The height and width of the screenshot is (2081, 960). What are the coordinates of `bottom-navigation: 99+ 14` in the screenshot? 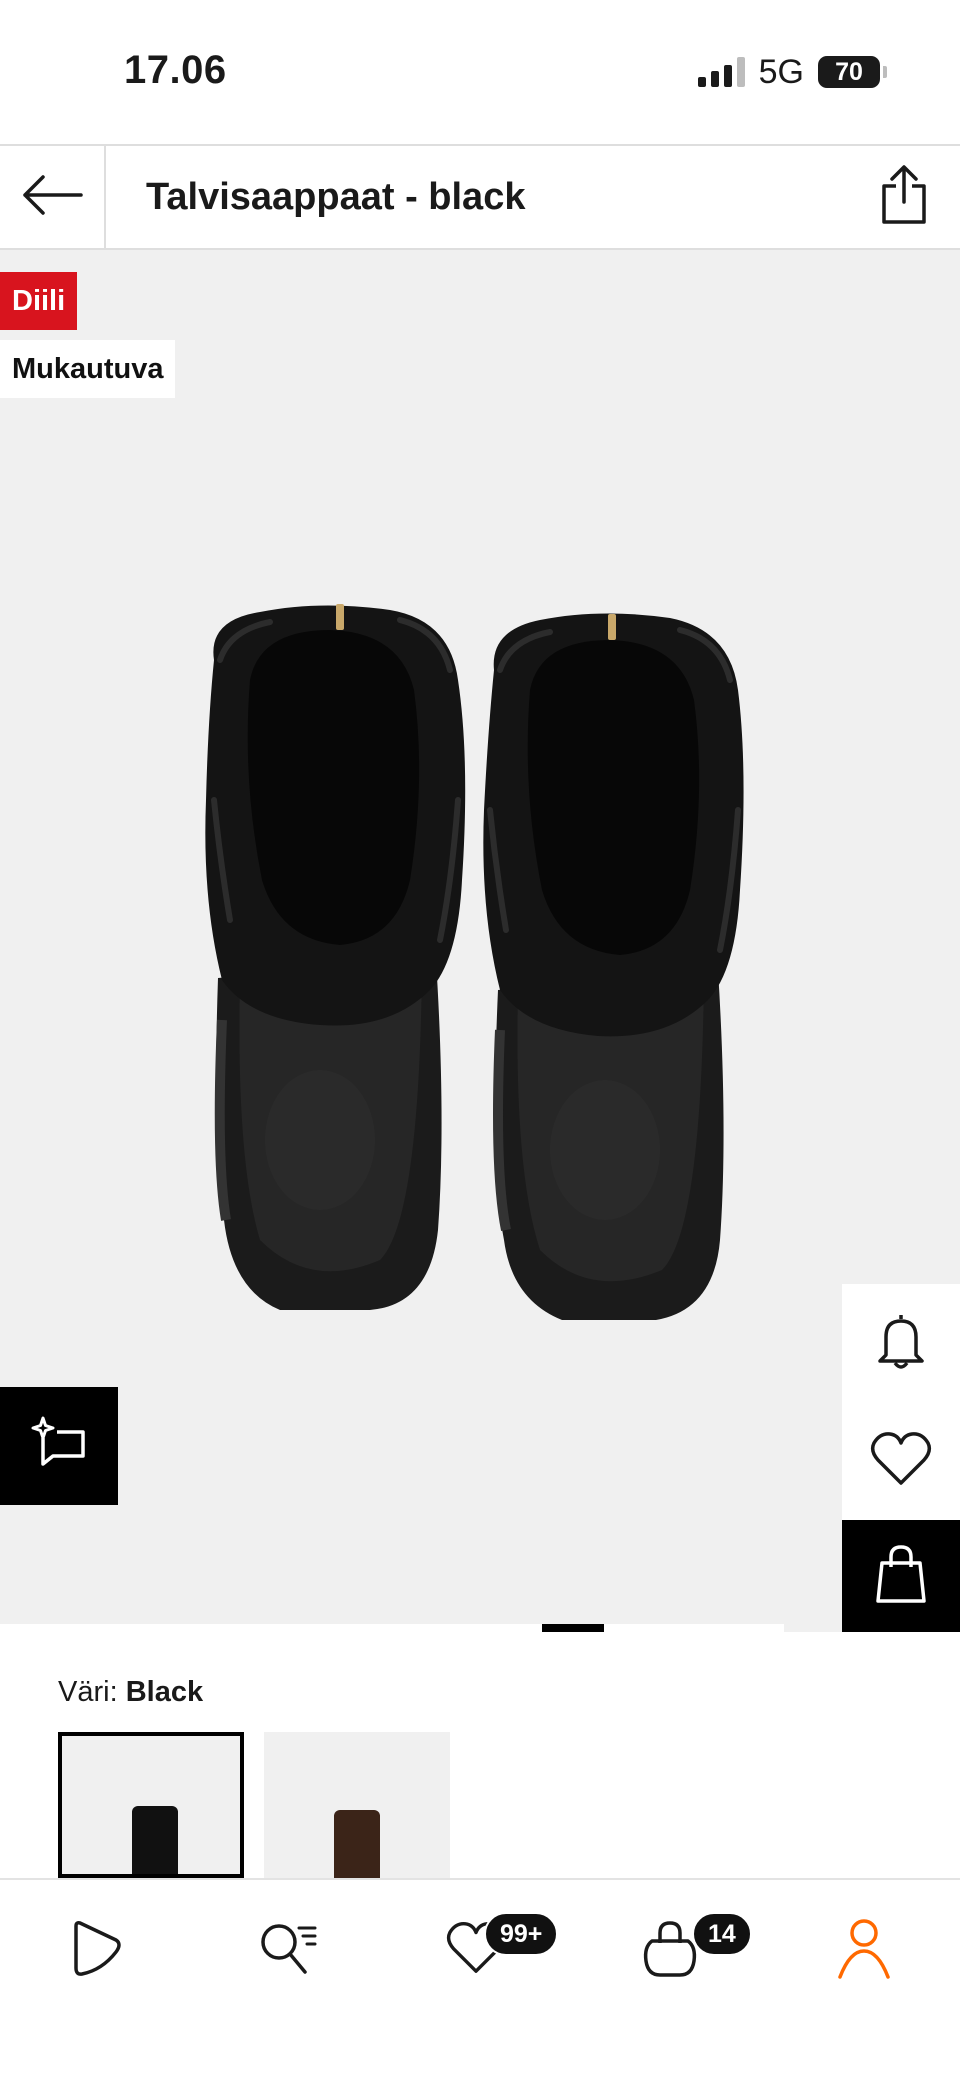 It's located at (480, 1979).